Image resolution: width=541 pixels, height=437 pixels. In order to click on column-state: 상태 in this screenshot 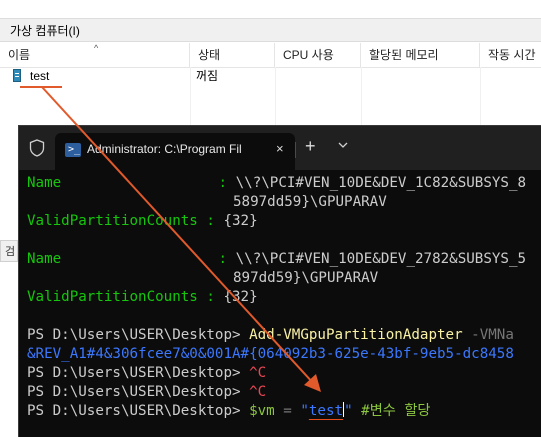, I will do `click(232, 55)`.